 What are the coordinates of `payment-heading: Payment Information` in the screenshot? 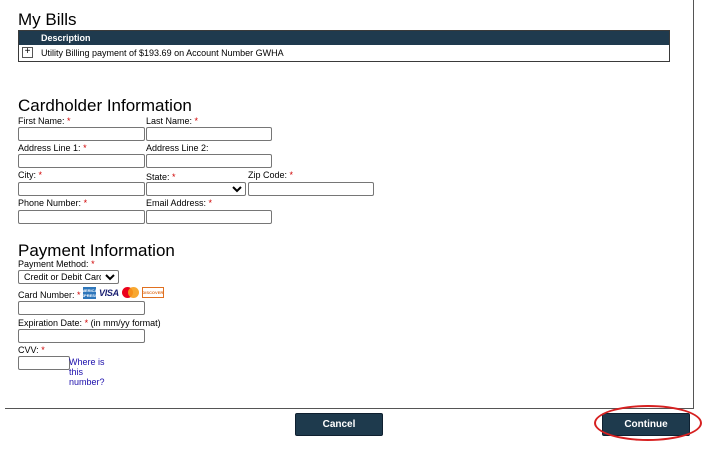 It's located at (96, 250).